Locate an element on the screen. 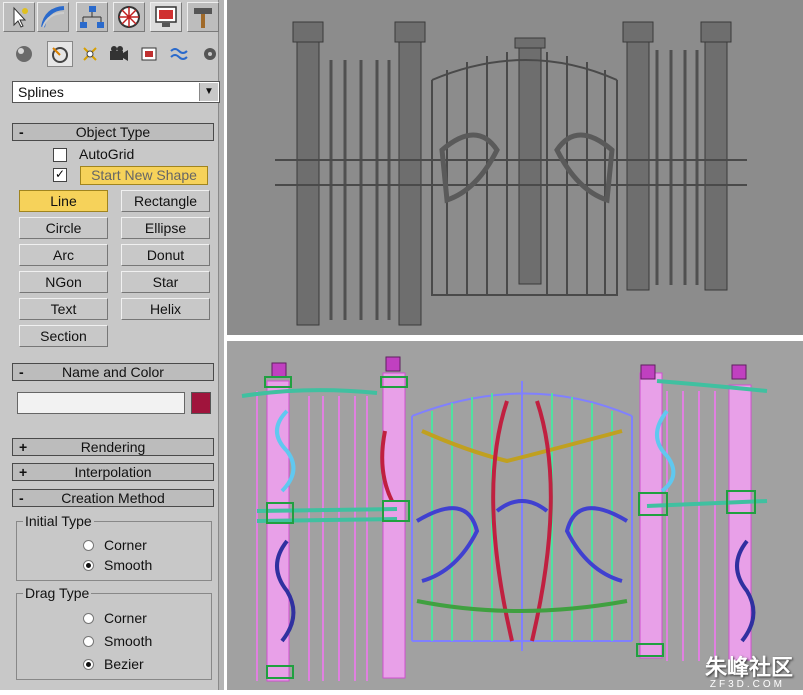  name-and-color-rollout: - Name and Color is located at coordinates (113, 372).